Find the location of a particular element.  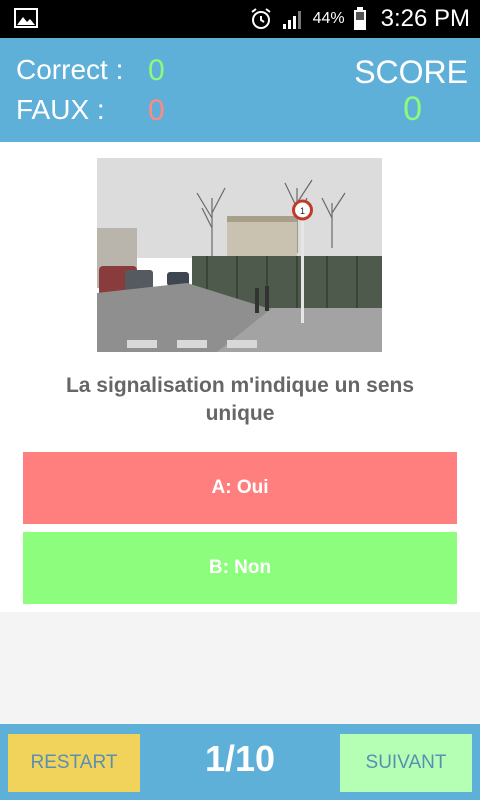

bottom-bar: RESTART 1/10 SUIVANT is located at coordinates (240, 762).